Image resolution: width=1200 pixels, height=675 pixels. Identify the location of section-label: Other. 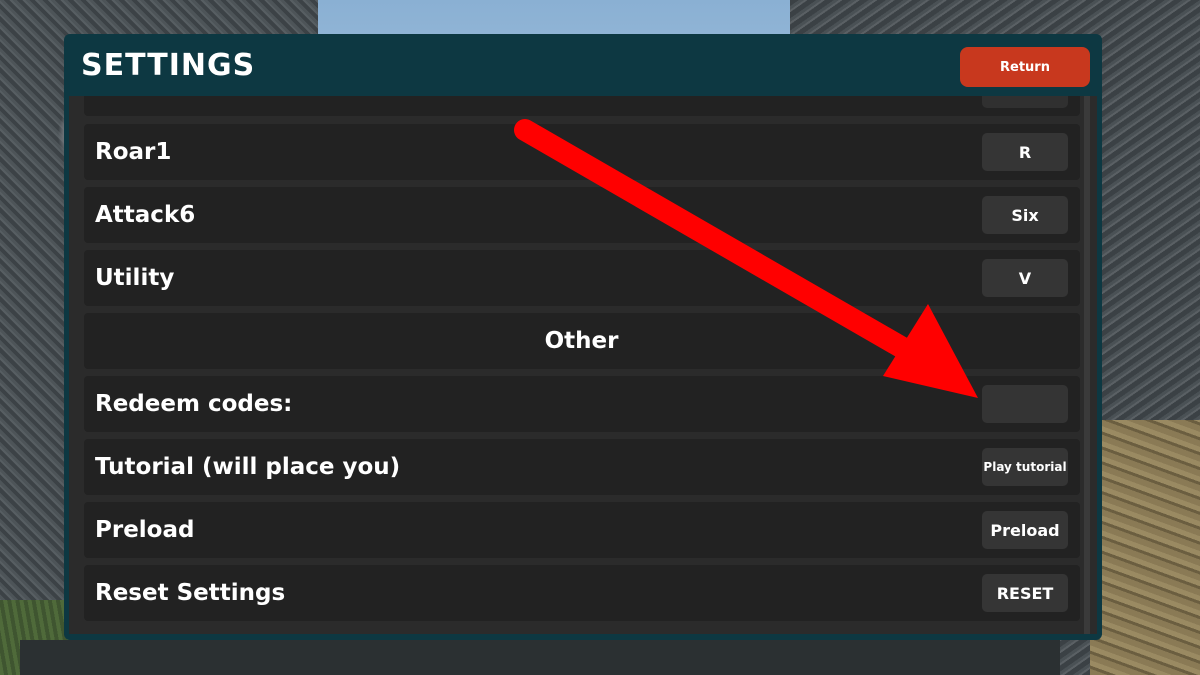
(581, 341).